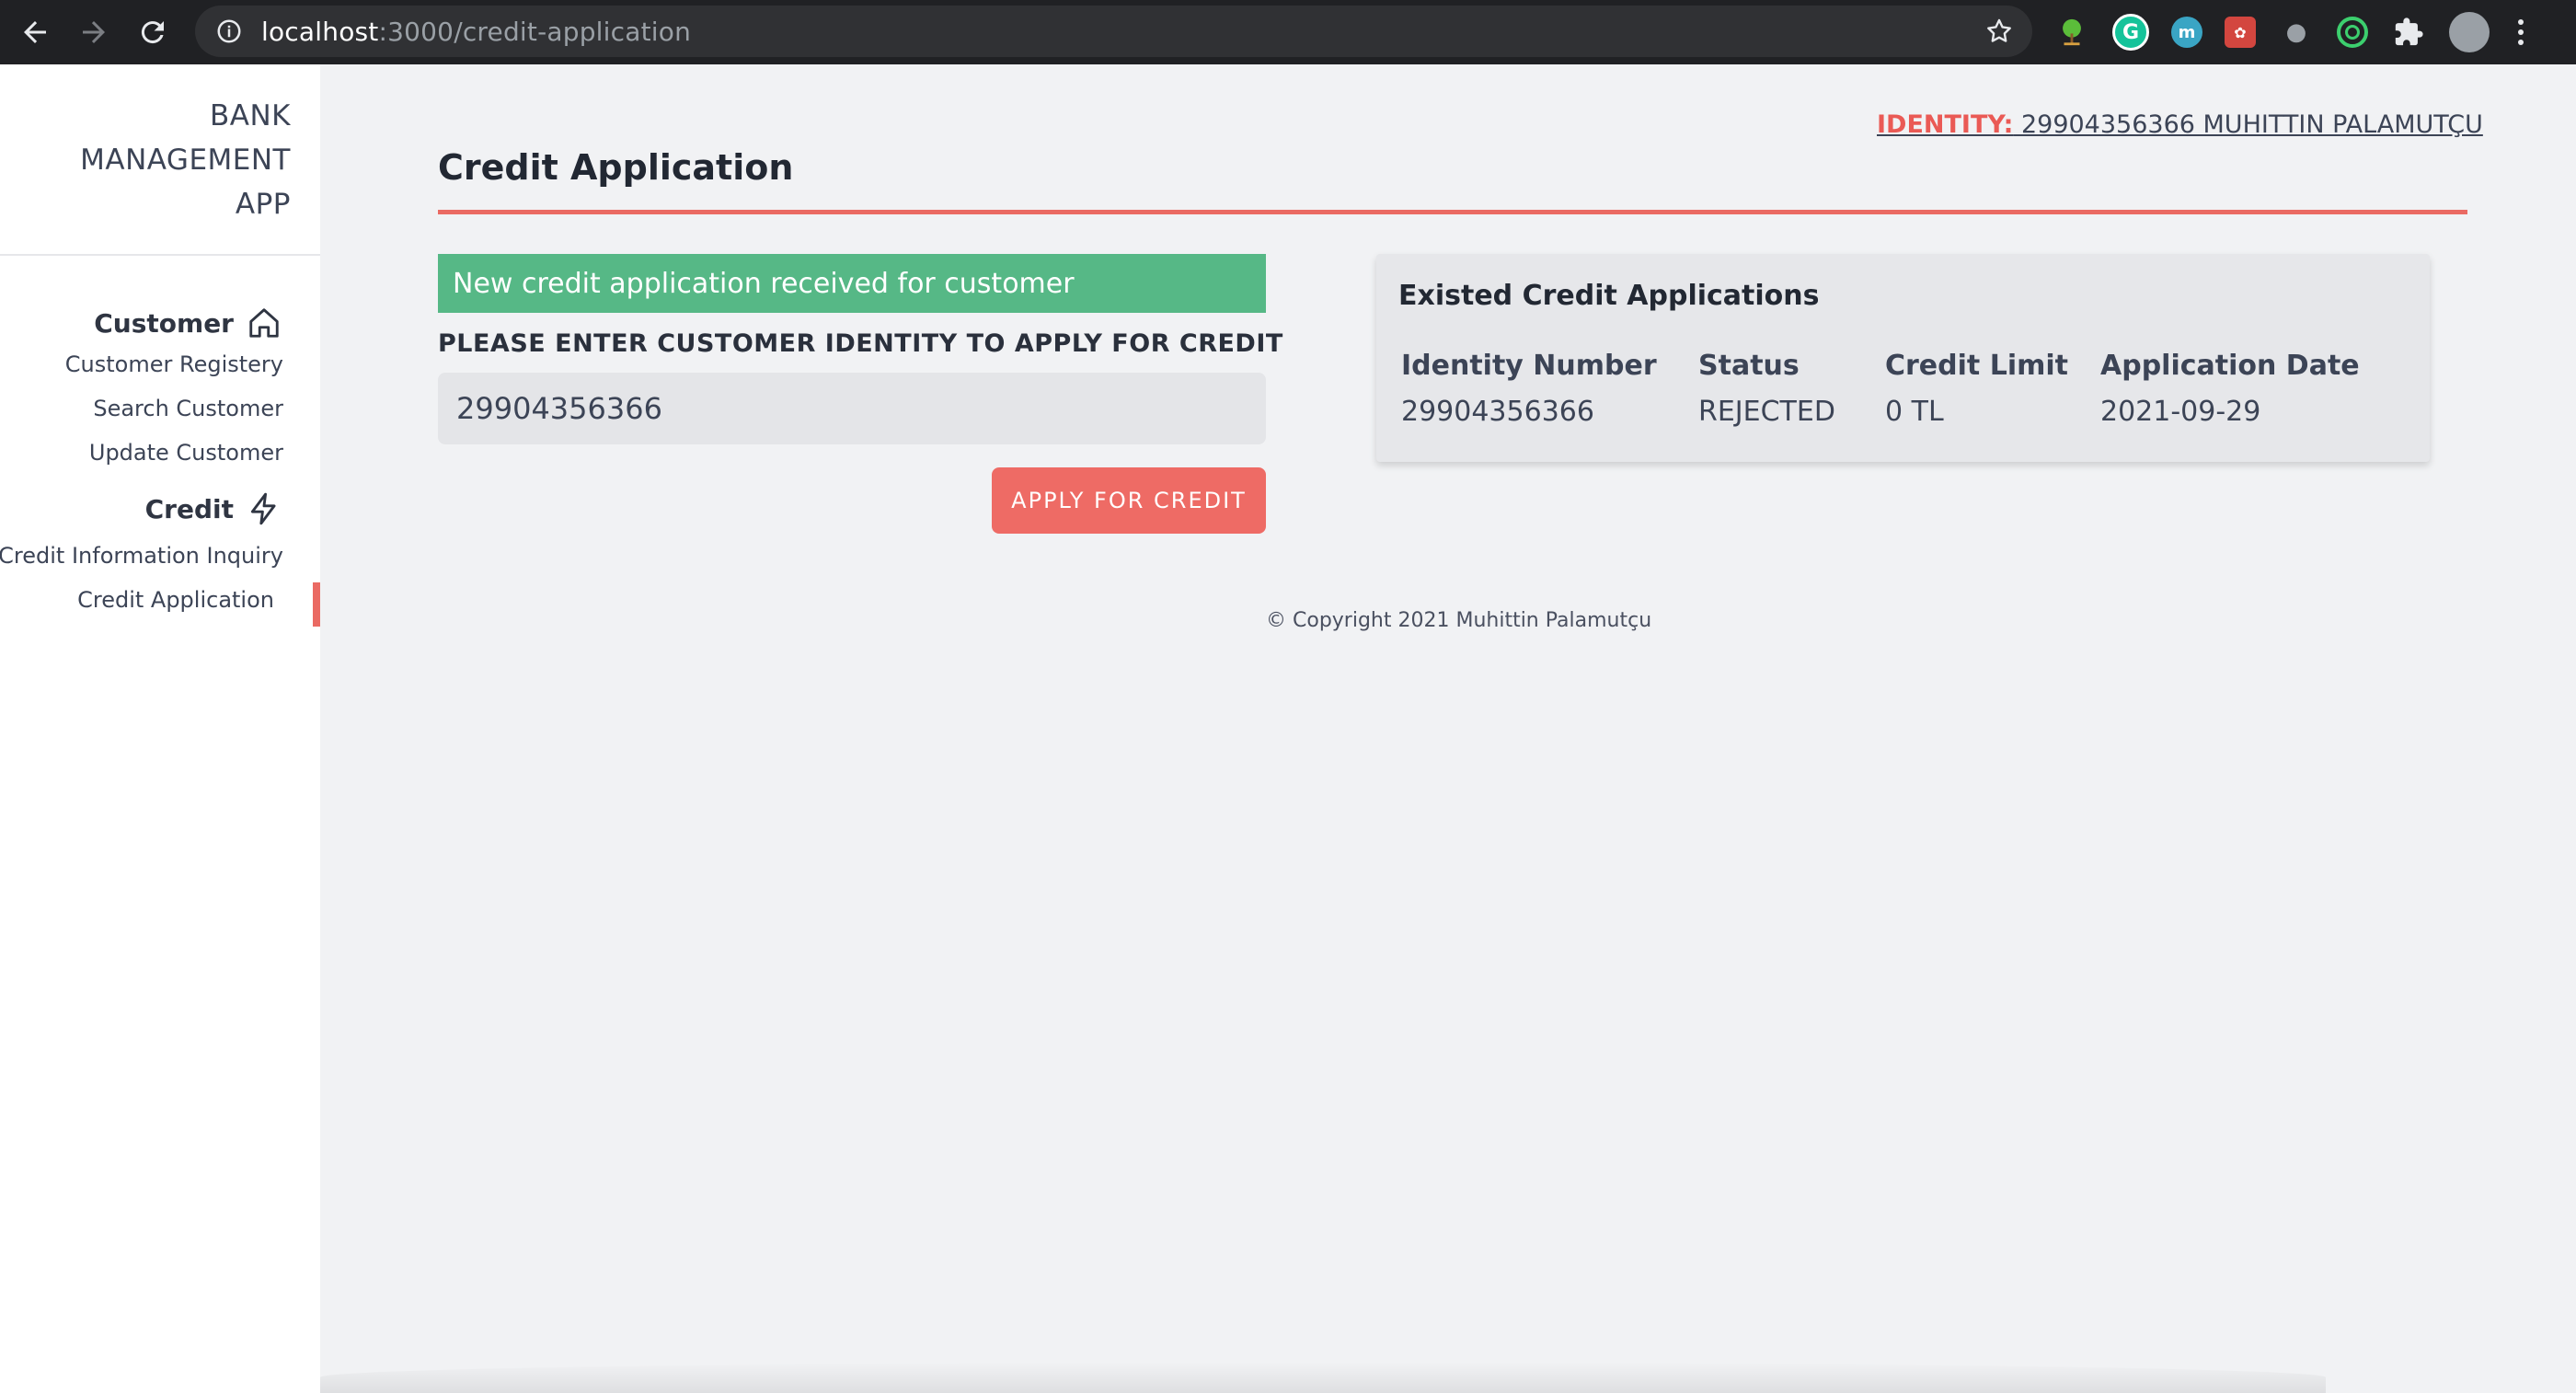 The width and height of the screenshot is (2576, 1393). What do you see at coordinates (93, 32) in the screenshot?
I see `forward-icon` at bounding box center [93, 32].